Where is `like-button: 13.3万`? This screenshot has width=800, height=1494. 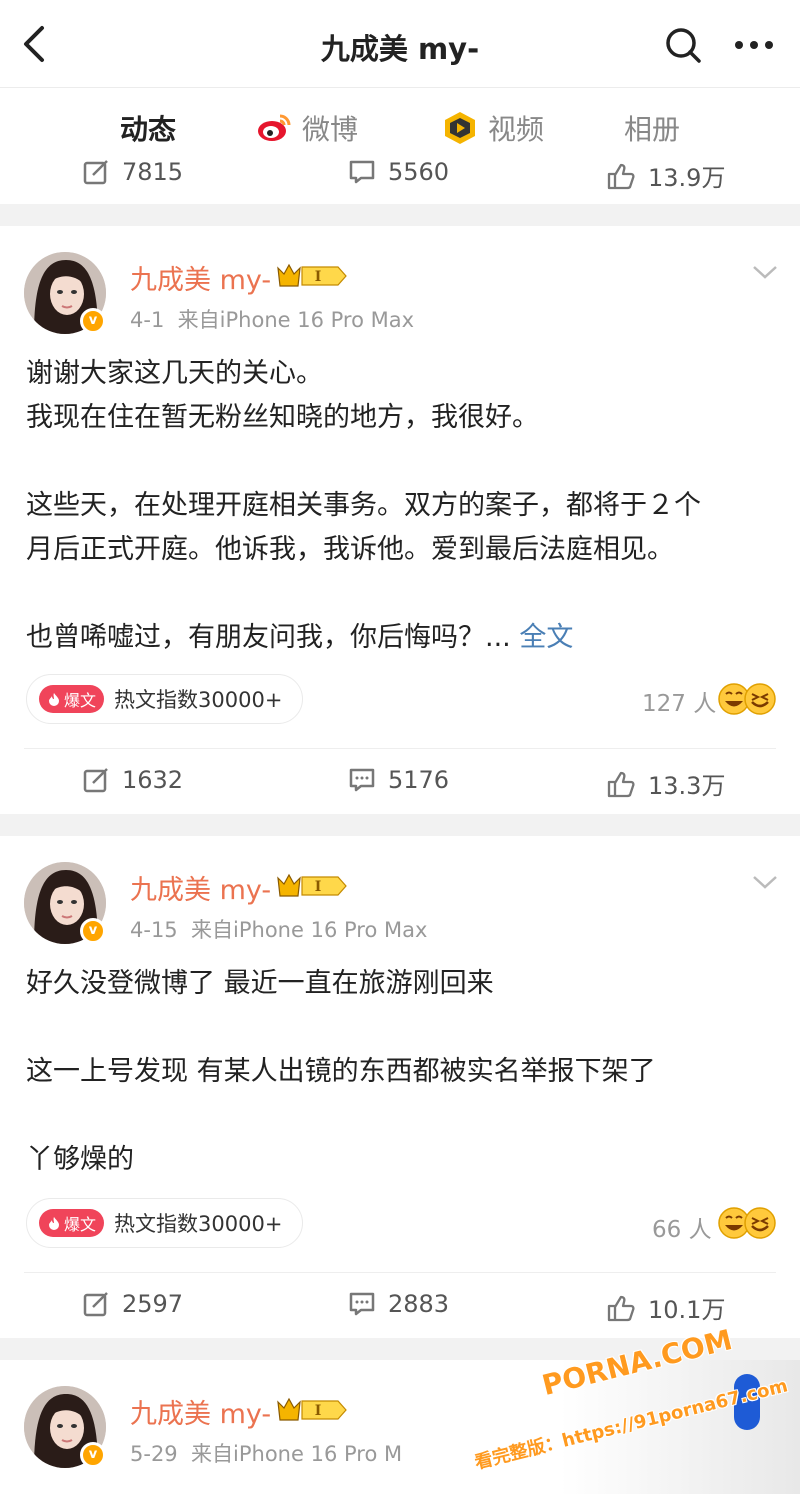
like-button: 13.3万 is located at coordinates (665, 783).